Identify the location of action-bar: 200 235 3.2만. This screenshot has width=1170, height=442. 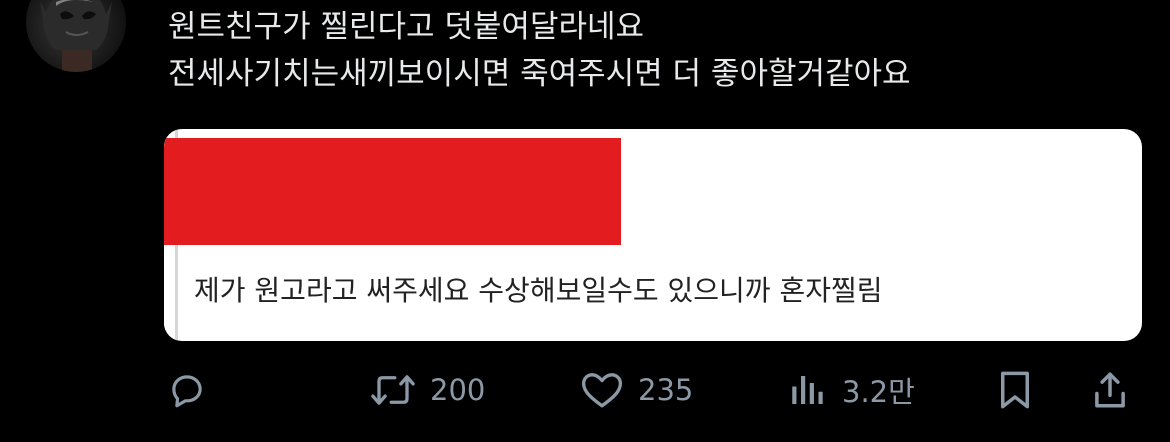
(585, 390).